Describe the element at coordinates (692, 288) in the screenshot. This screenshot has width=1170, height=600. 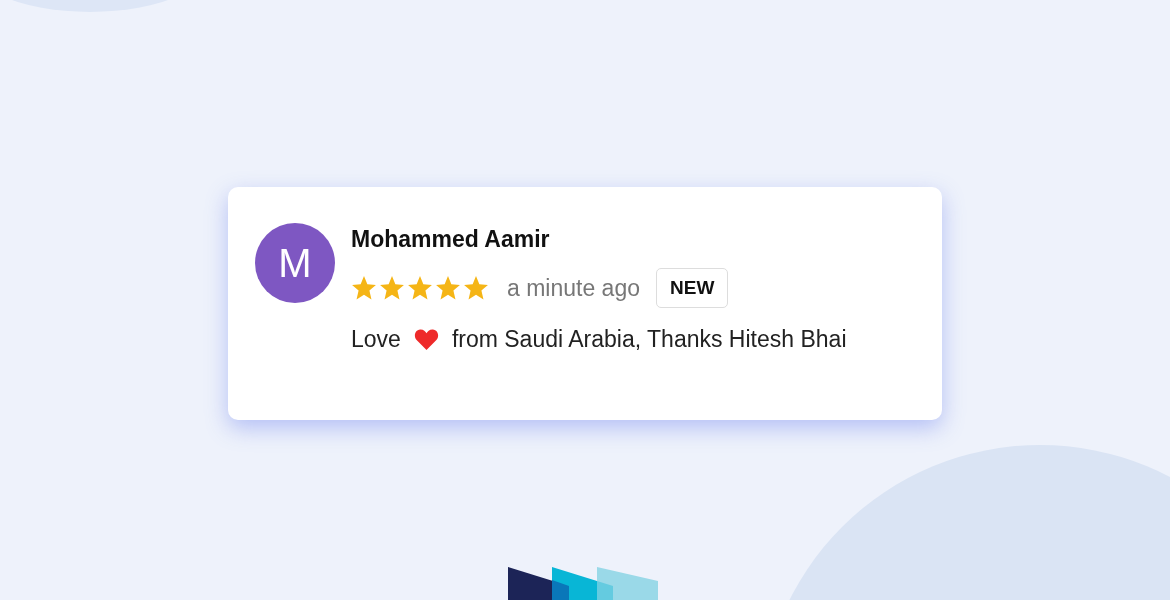
I see `new-badge: NEW` at that location.